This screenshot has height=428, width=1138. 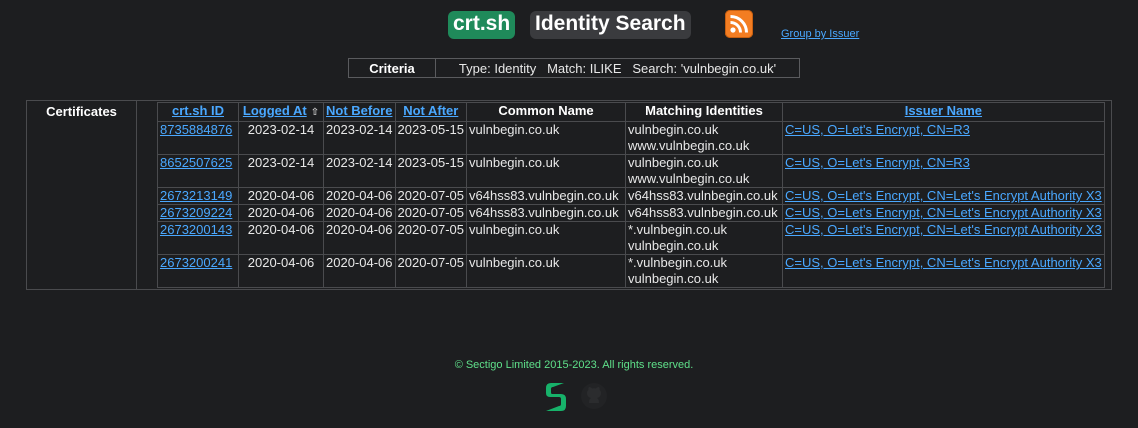 I want to click on column-logged-at: Logged At ⇧, so click(x=281, y=112).